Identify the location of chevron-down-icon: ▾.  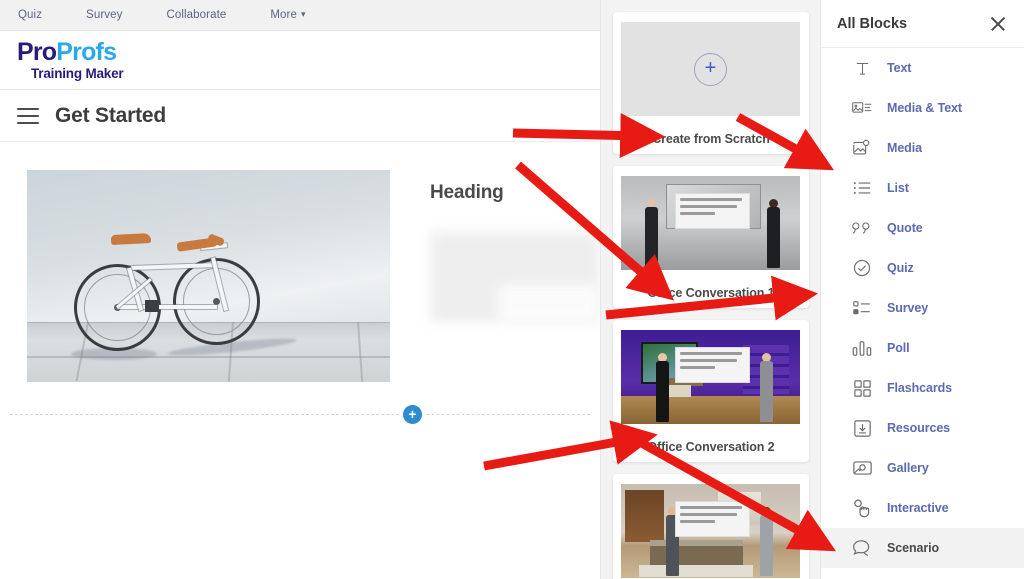
(303, 14).